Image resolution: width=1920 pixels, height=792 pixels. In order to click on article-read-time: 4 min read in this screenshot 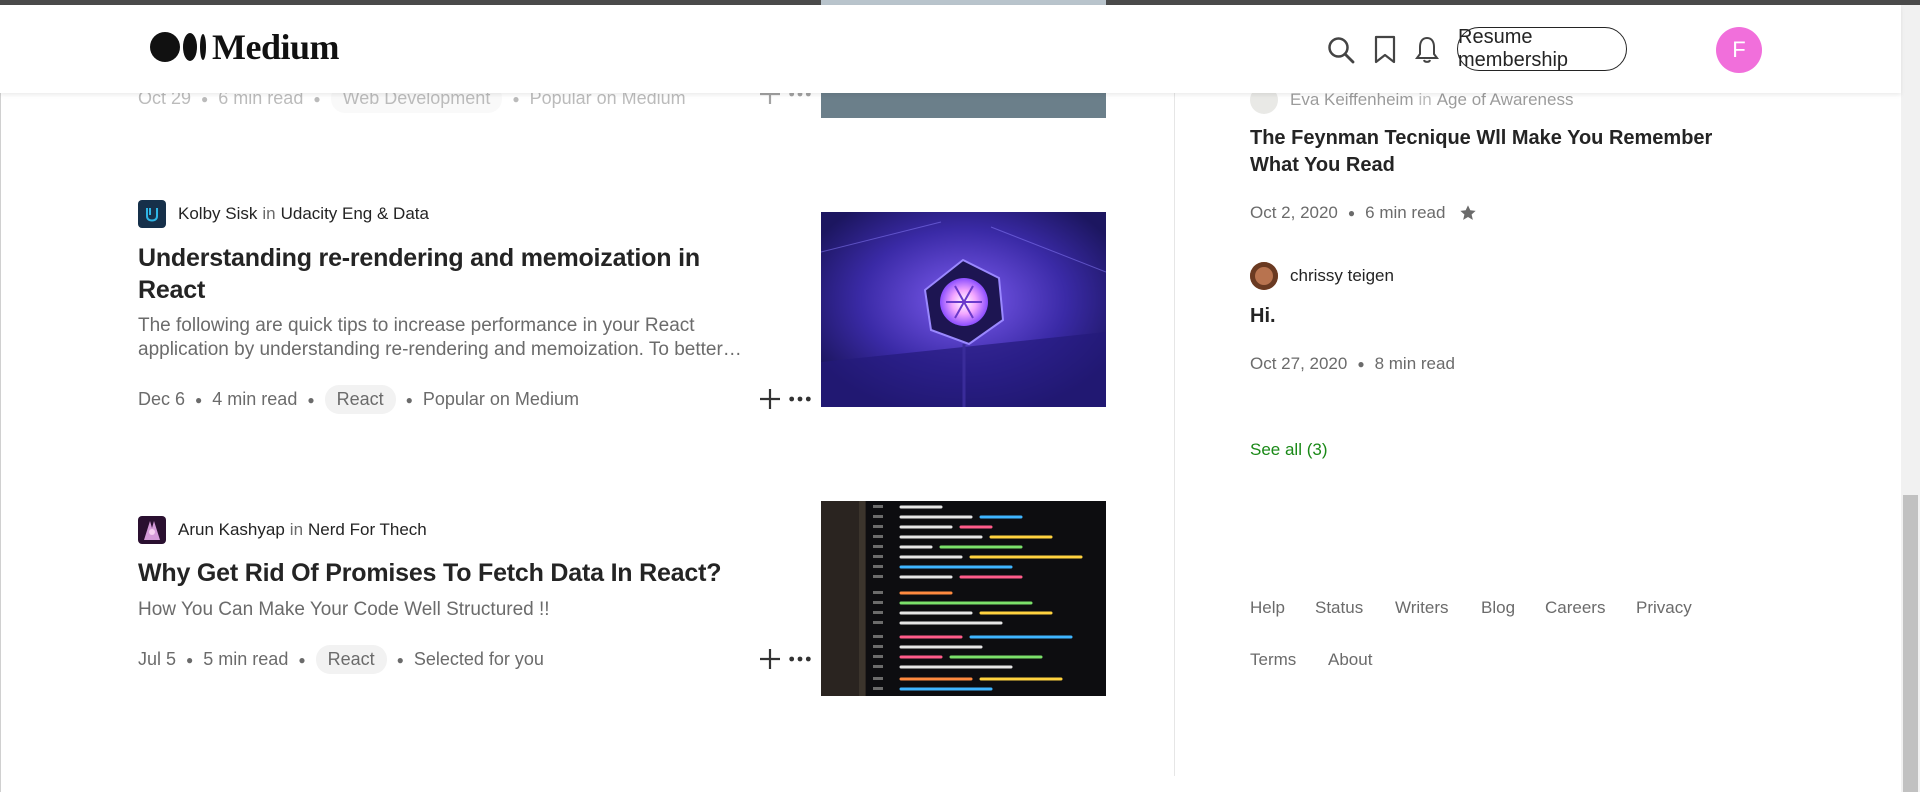, I will do `click(255, 399)`.